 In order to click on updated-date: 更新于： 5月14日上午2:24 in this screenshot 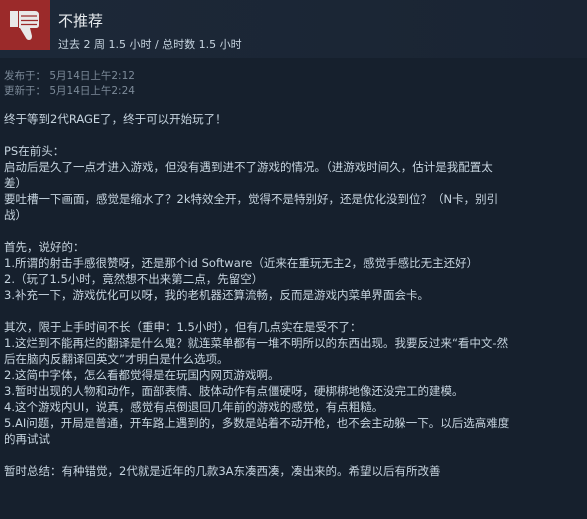, I will do `click(69, 91)`.